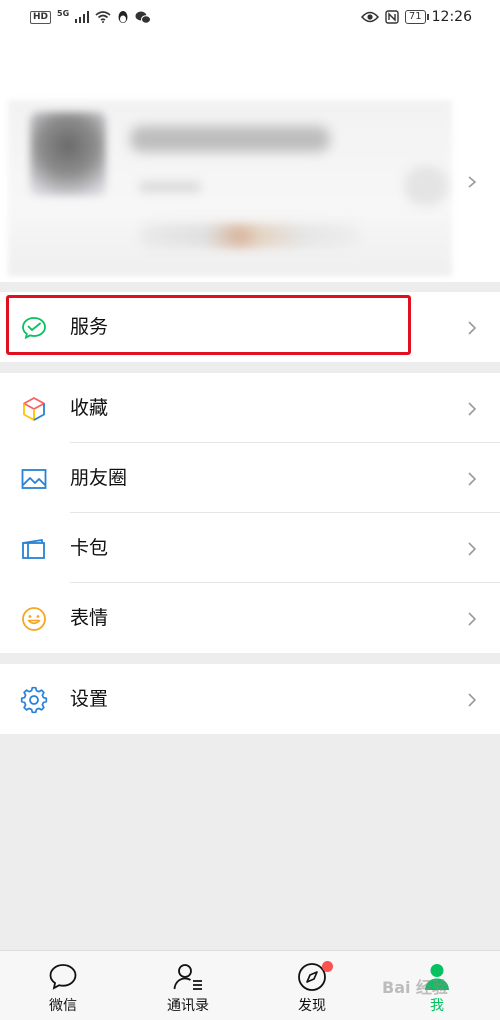  What do you see at coordinates (250, 236) in the screenshot?
I see `profile-status-blurred` at bounding box center [250, 236].